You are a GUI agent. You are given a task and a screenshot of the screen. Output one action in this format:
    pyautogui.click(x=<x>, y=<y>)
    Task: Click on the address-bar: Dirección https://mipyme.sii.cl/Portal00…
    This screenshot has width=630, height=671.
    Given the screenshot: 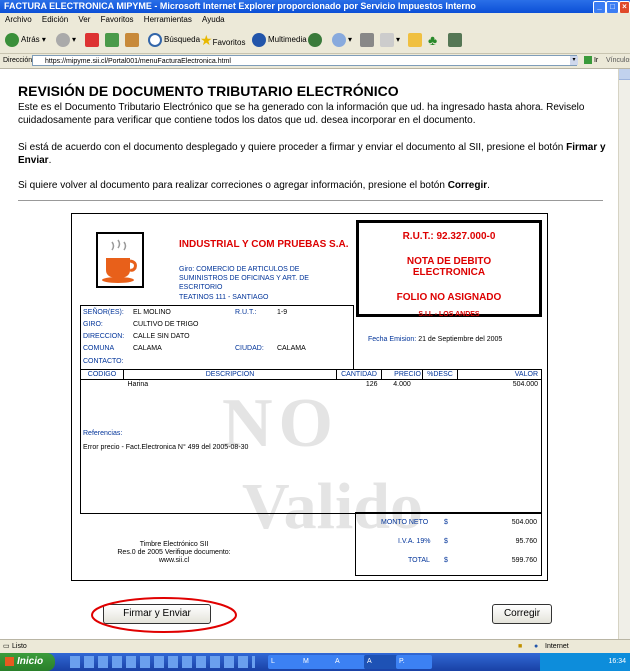 What is the action you would take?
    pyautogui.click(x=315, y=61)
    